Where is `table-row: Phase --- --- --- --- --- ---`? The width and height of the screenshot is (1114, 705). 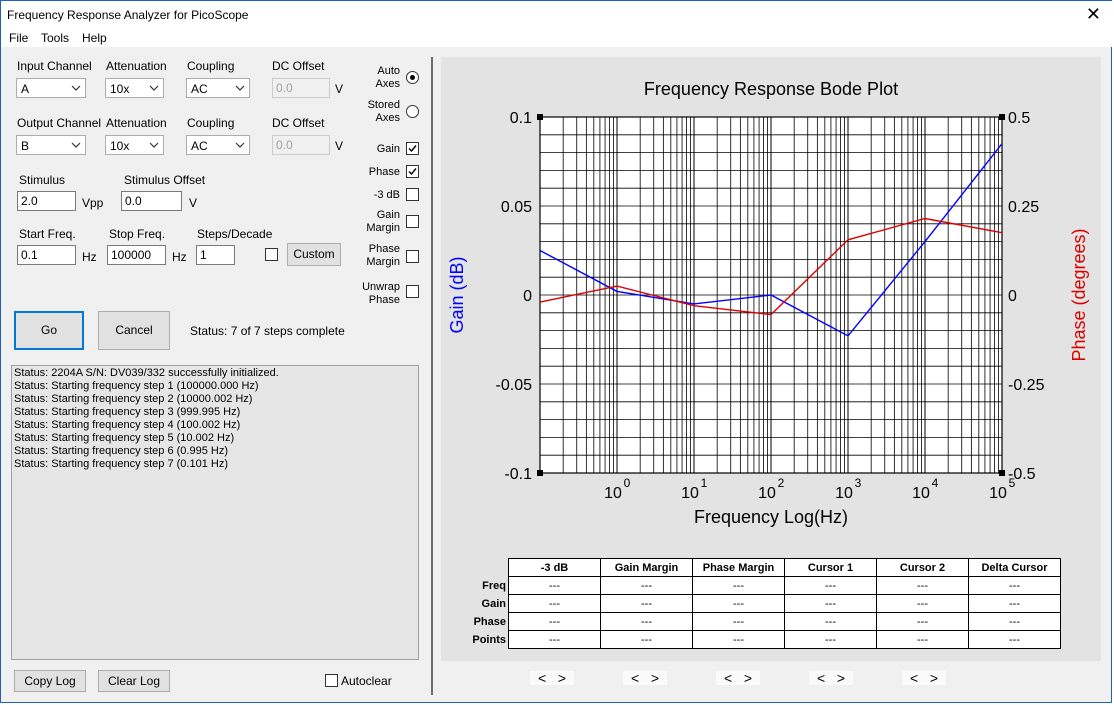 table-row: Phase --- --- --- --- --- --- is located at coordinates (757, 621).